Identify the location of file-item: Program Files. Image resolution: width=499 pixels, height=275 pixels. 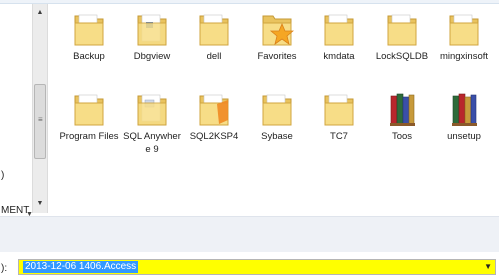
(89, 116).